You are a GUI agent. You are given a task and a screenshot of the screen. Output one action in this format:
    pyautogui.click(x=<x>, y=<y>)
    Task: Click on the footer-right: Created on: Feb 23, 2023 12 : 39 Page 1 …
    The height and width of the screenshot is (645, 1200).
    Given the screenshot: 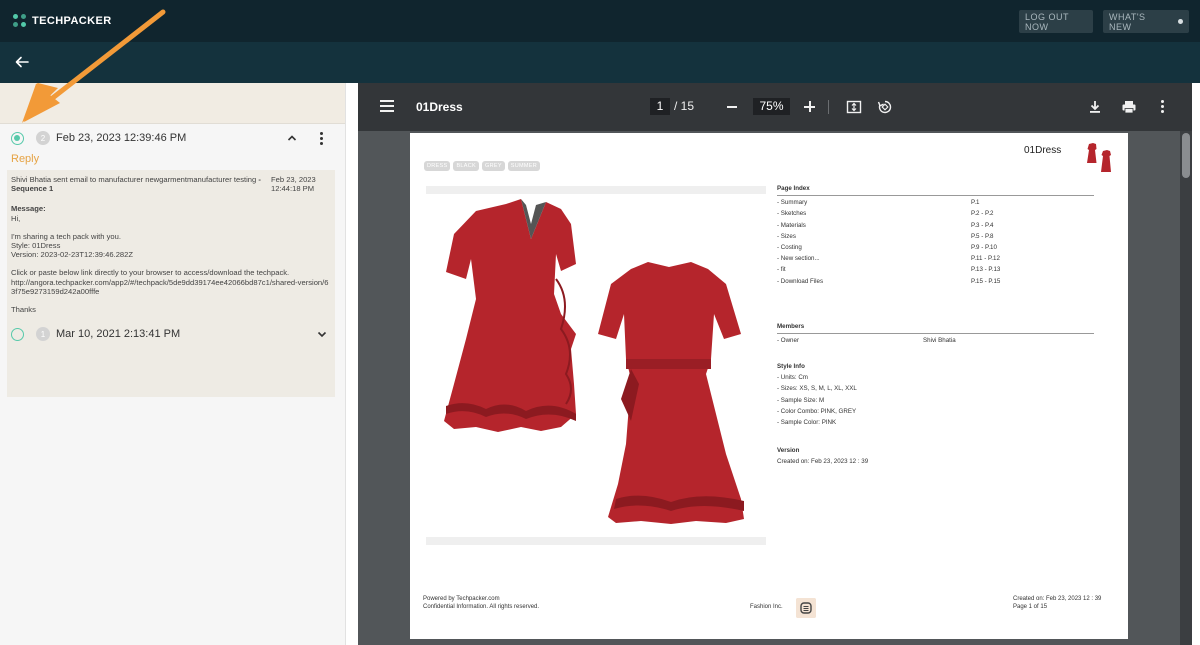 What is the action you would take?
    pyautogui.click(x=1057, y=603)
    